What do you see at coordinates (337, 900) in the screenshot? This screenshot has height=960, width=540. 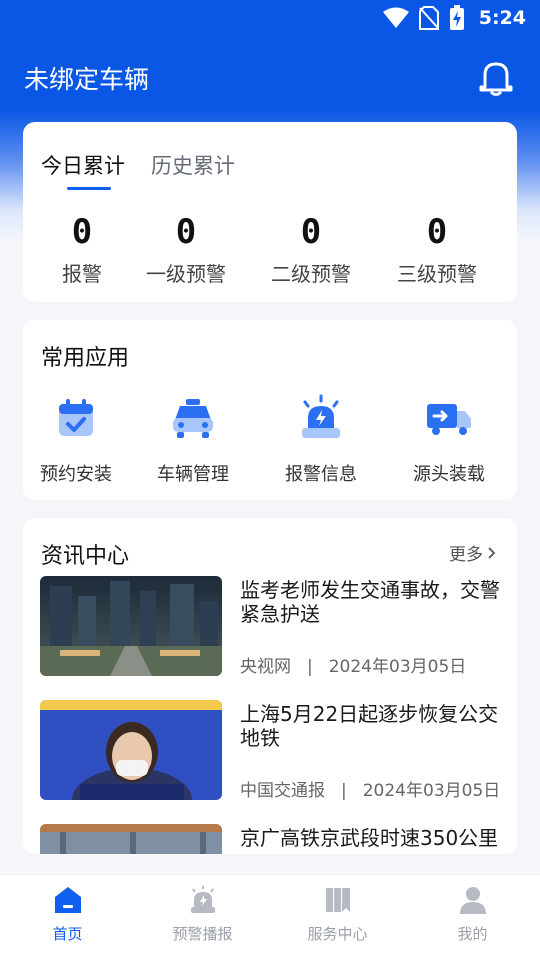 I see `service-icon` at bounding box center [337, 900].